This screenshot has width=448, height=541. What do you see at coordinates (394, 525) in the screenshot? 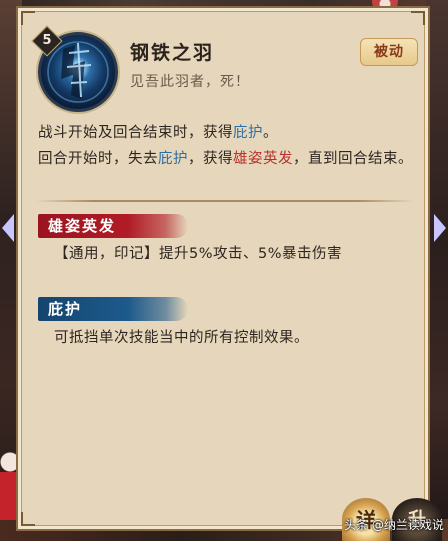
I see `watermark: 头条 @纳兰读戏说` at bounding box center [394, 525].